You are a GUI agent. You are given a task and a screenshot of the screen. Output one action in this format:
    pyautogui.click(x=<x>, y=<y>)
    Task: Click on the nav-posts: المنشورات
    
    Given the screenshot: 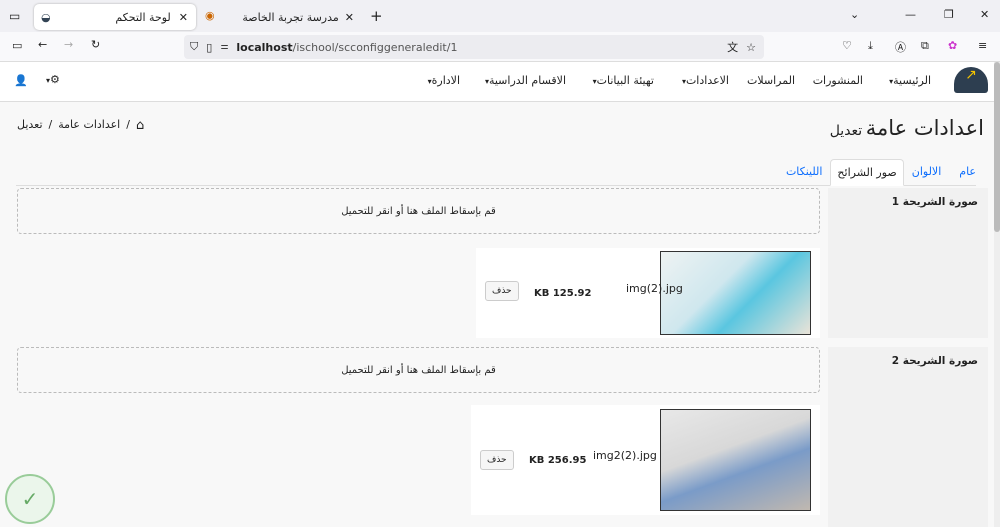 What is the action you would take?
    pyautogui.click(x=838, y=80)
    